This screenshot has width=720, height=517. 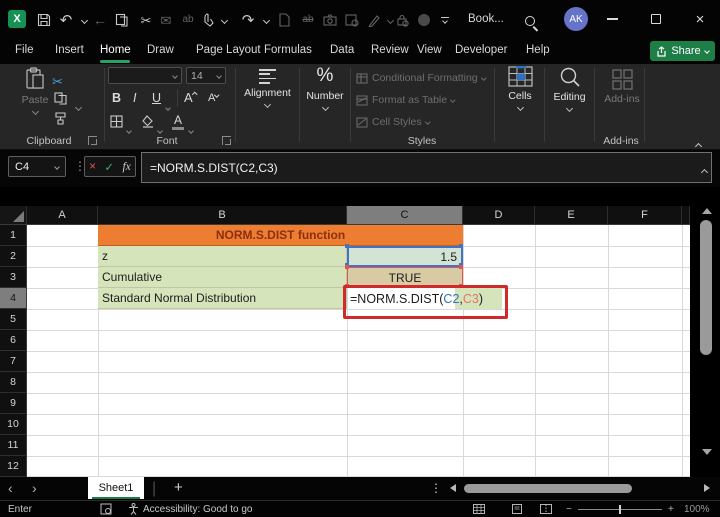 I want to click on column-header-a: A, so click(x=62, y=215).